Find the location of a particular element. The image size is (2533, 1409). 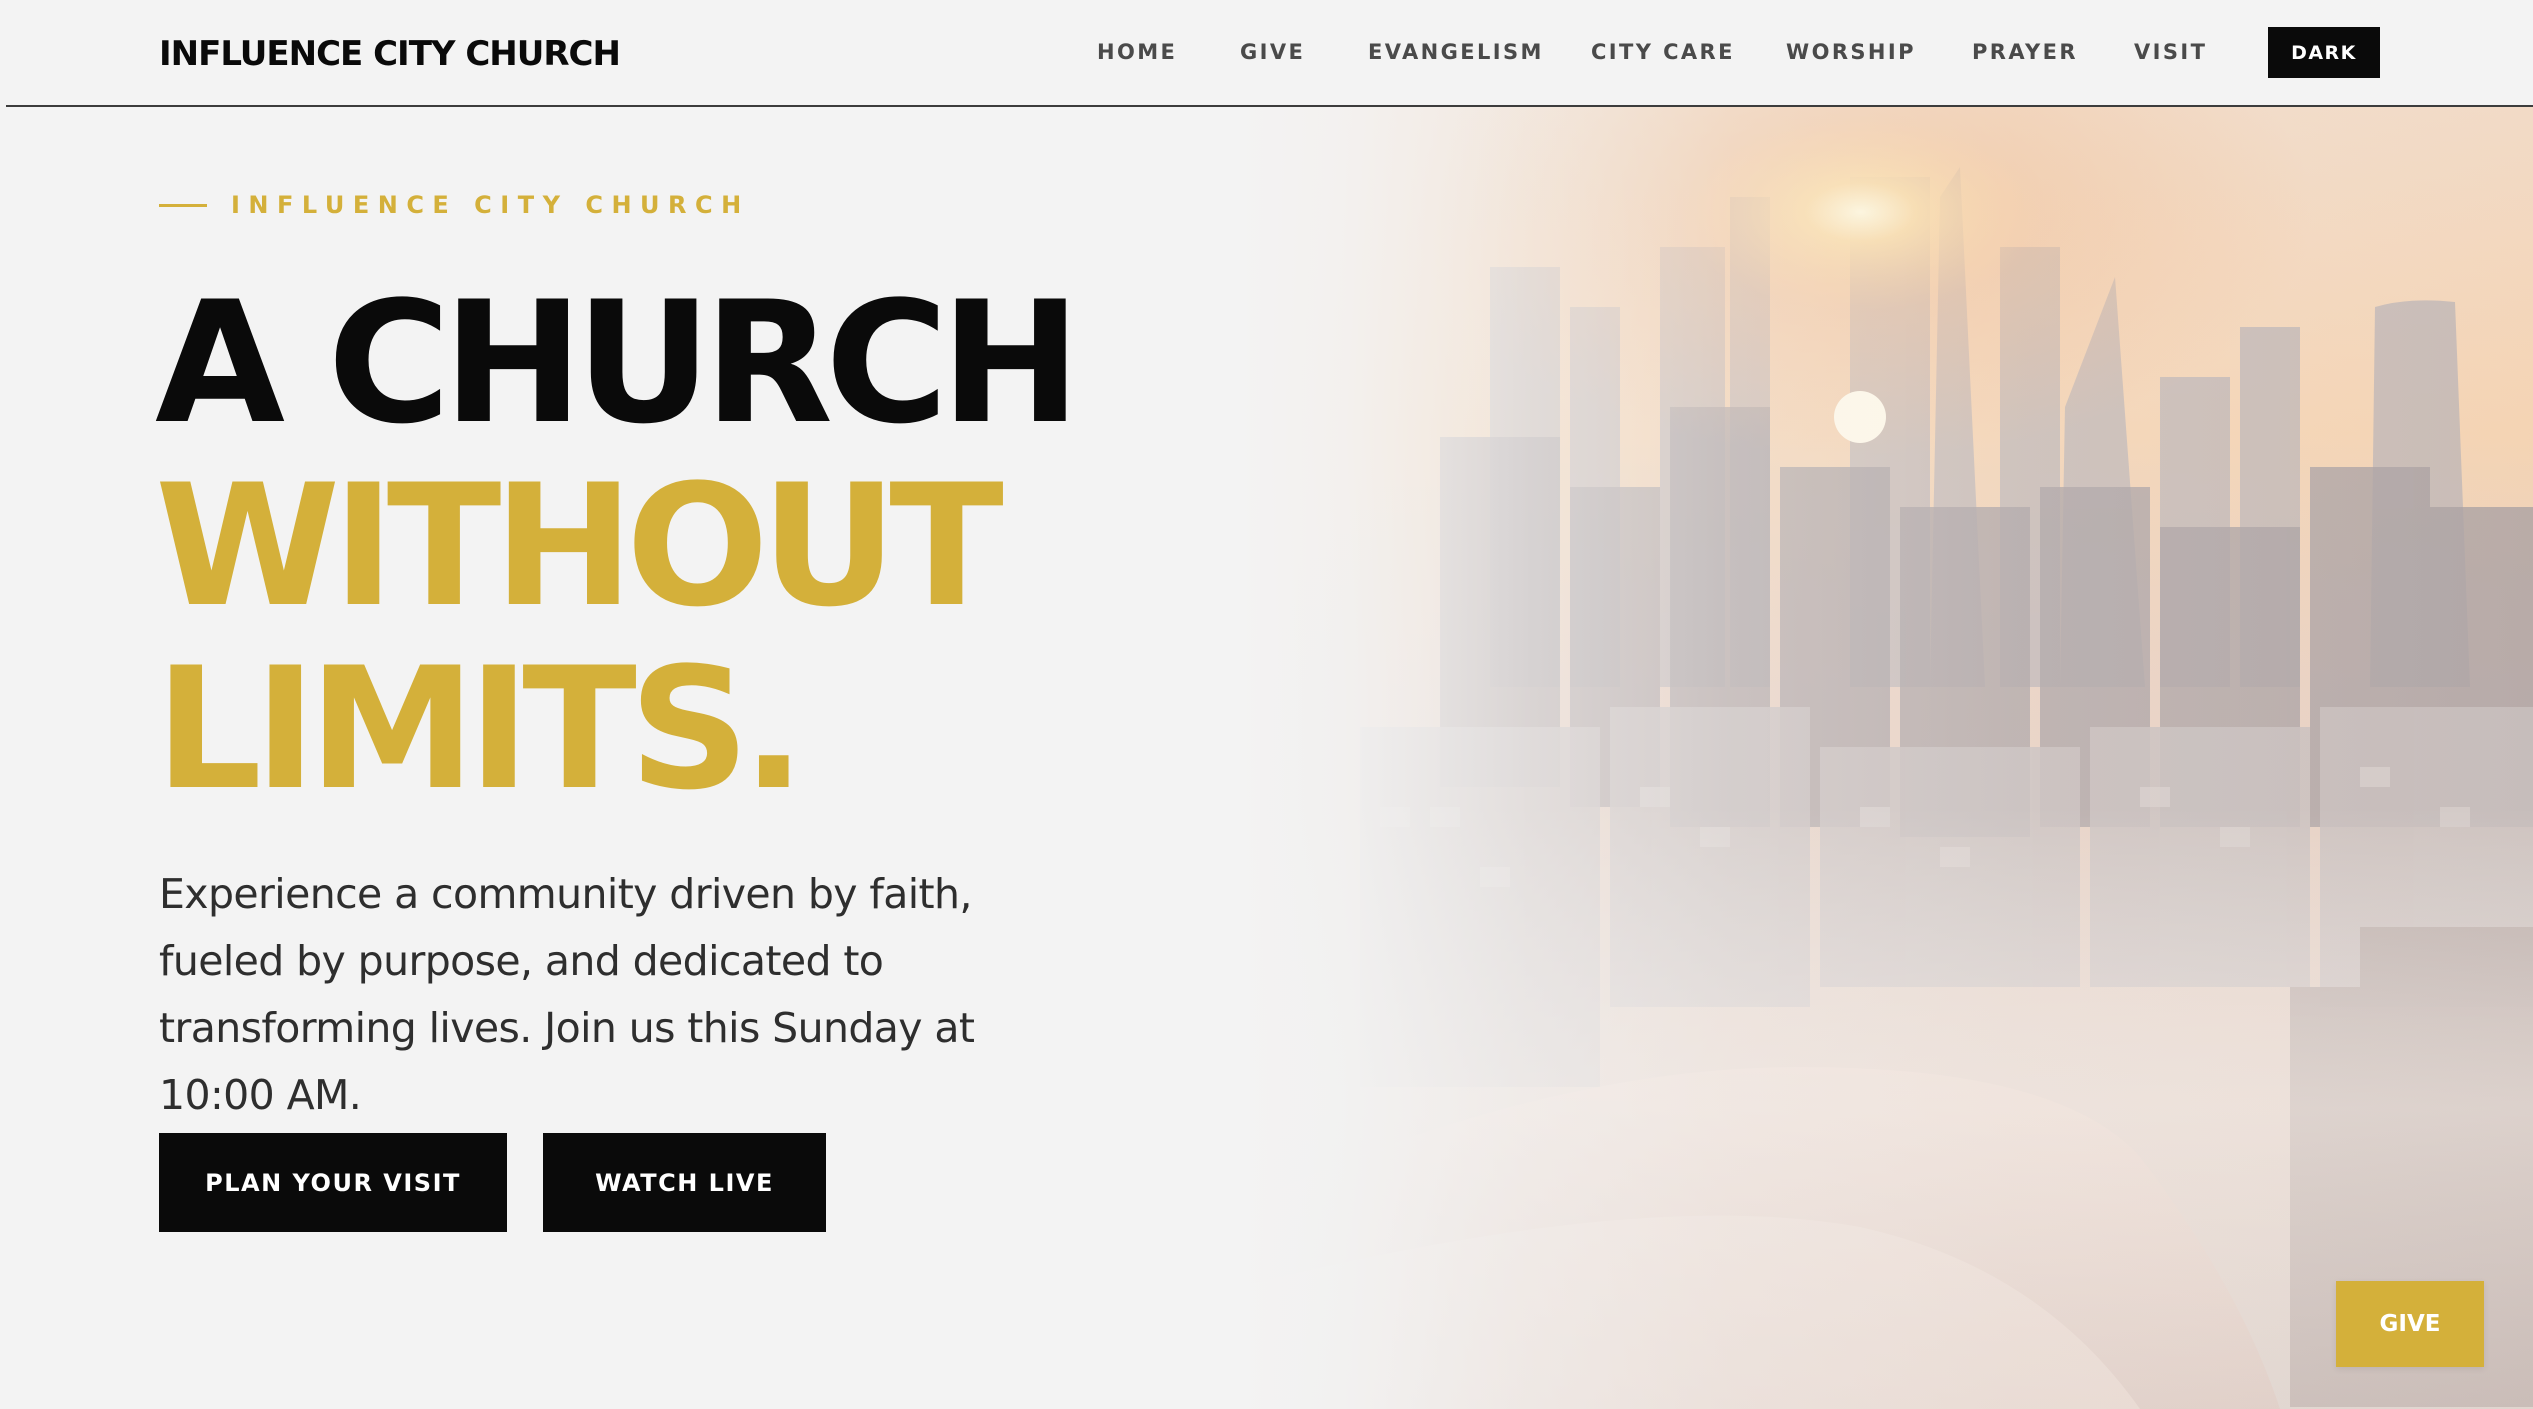

hero-headline: A CHURCH WITHOUT LIMITS. is located at coordinates (618, 546).